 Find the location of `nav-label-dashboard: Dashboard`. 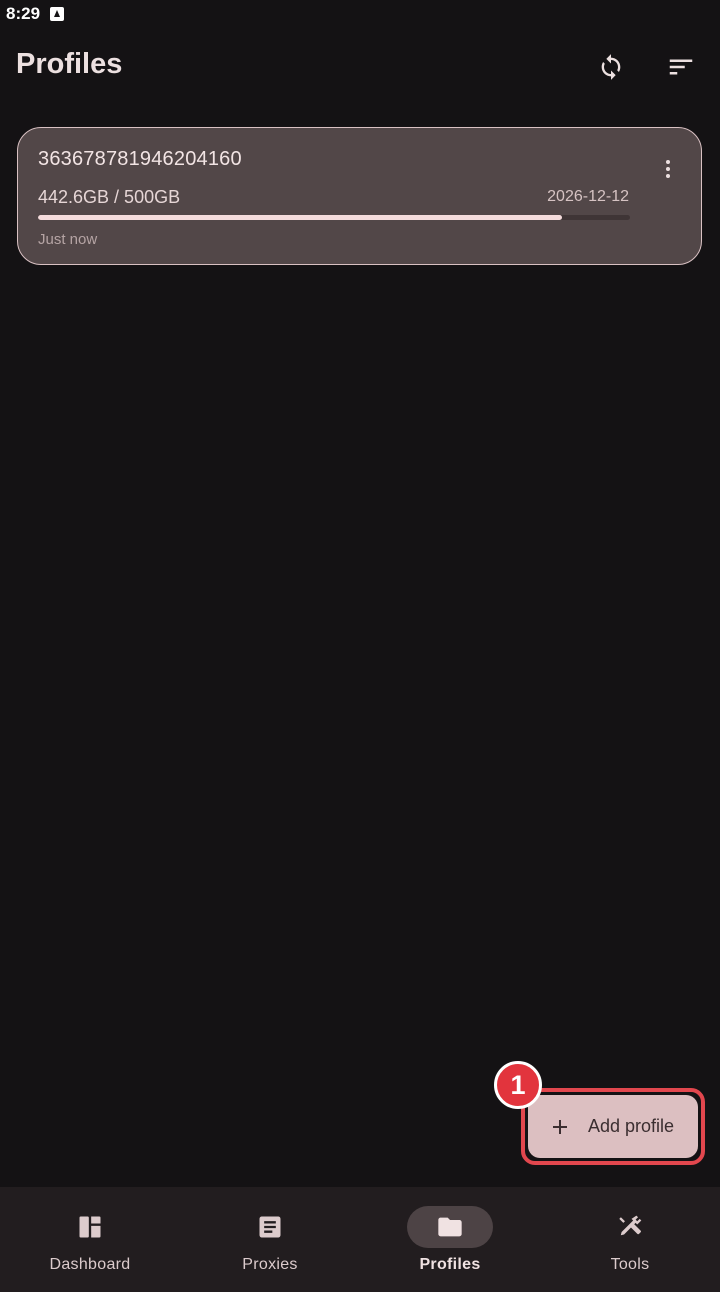

nav-label-dashboard: Dashboard is located at coordinates (90, 1264).